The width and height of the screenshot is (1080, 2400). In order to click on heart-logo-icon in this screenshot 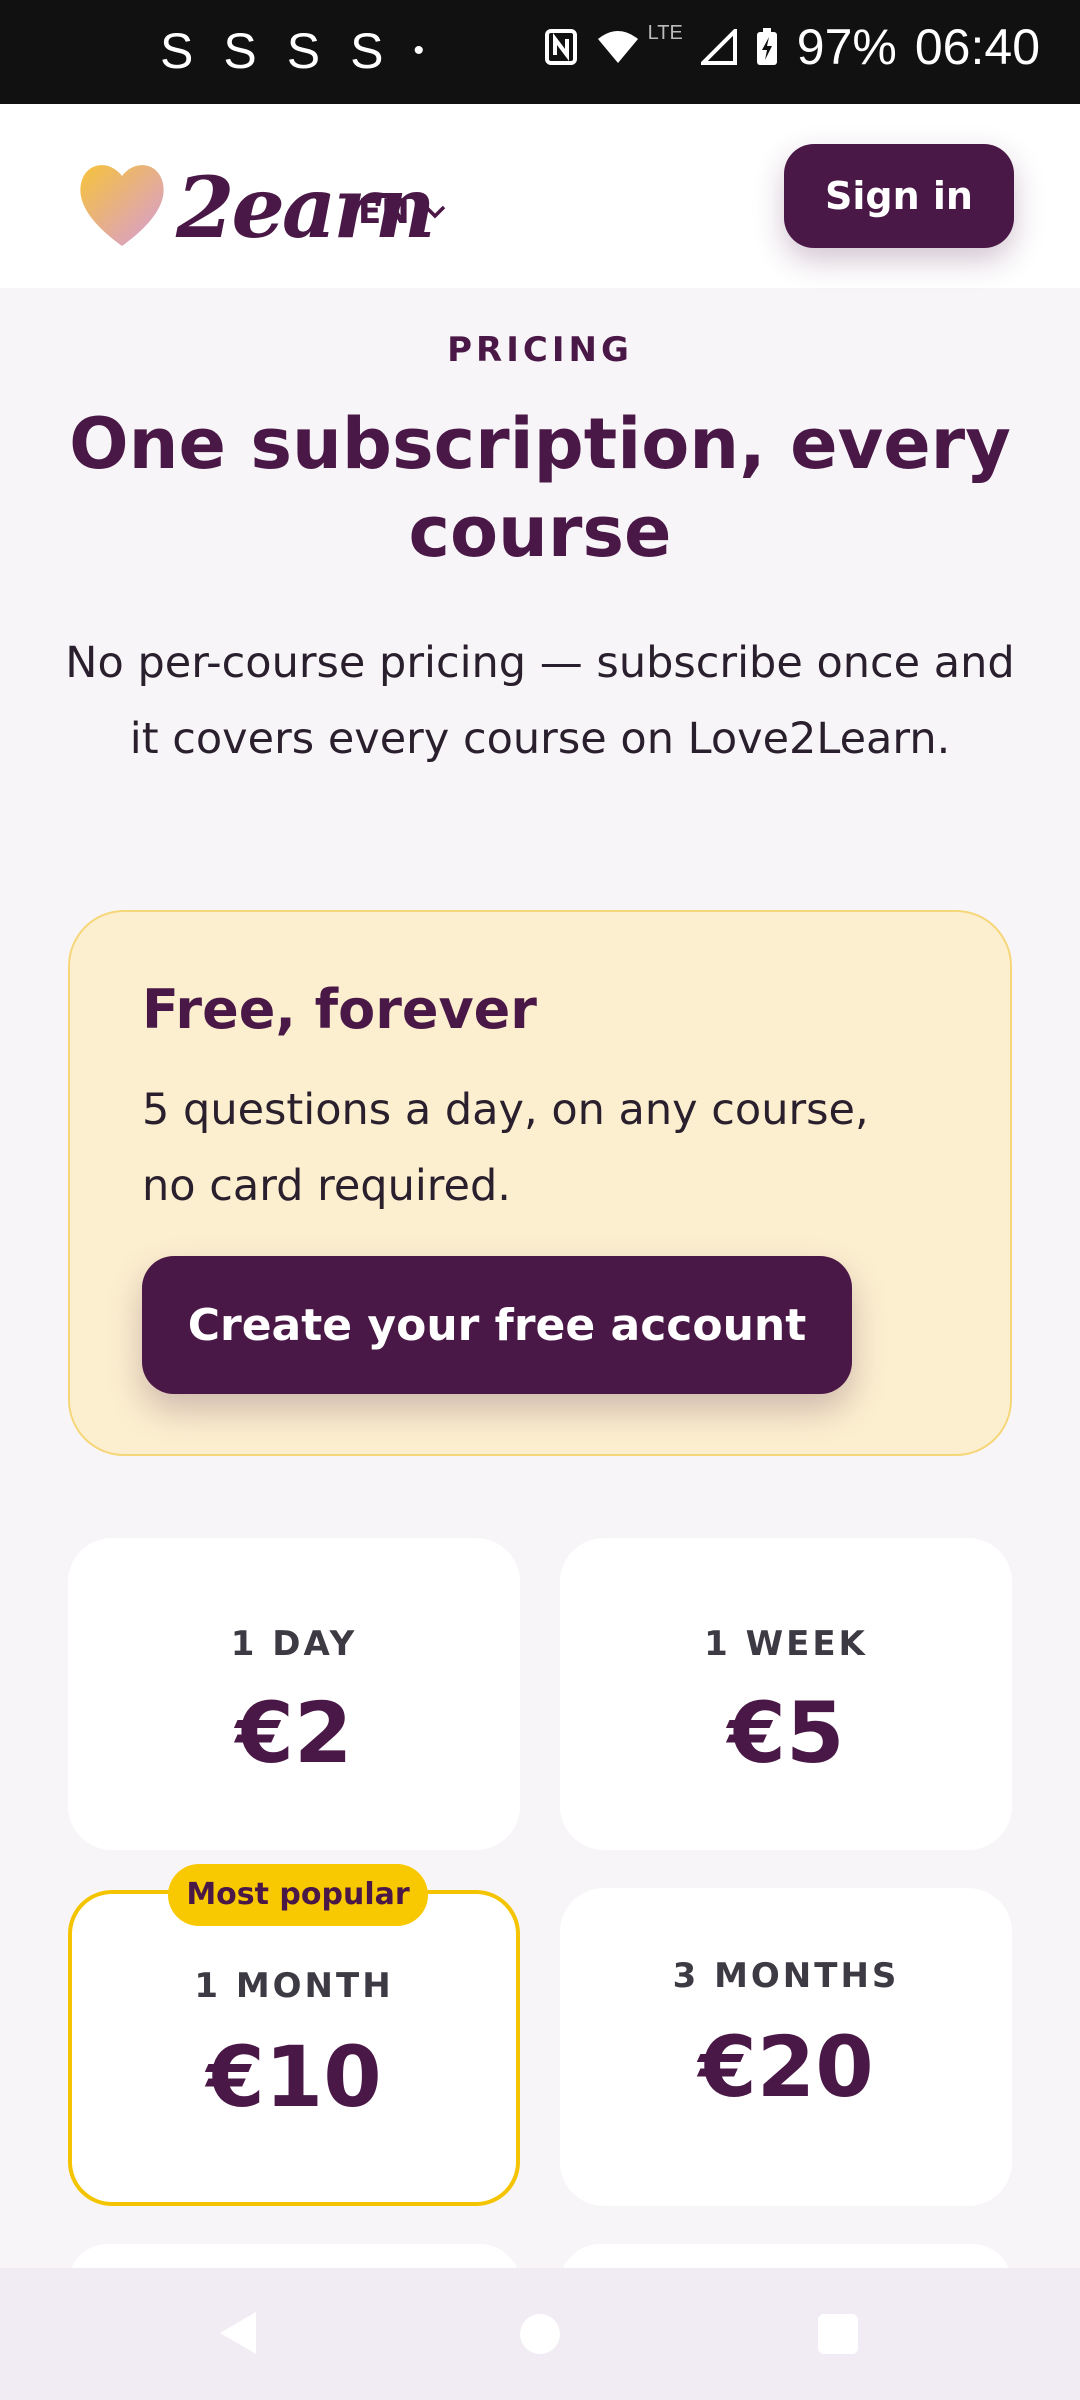, I will do `click(122, 205)`.